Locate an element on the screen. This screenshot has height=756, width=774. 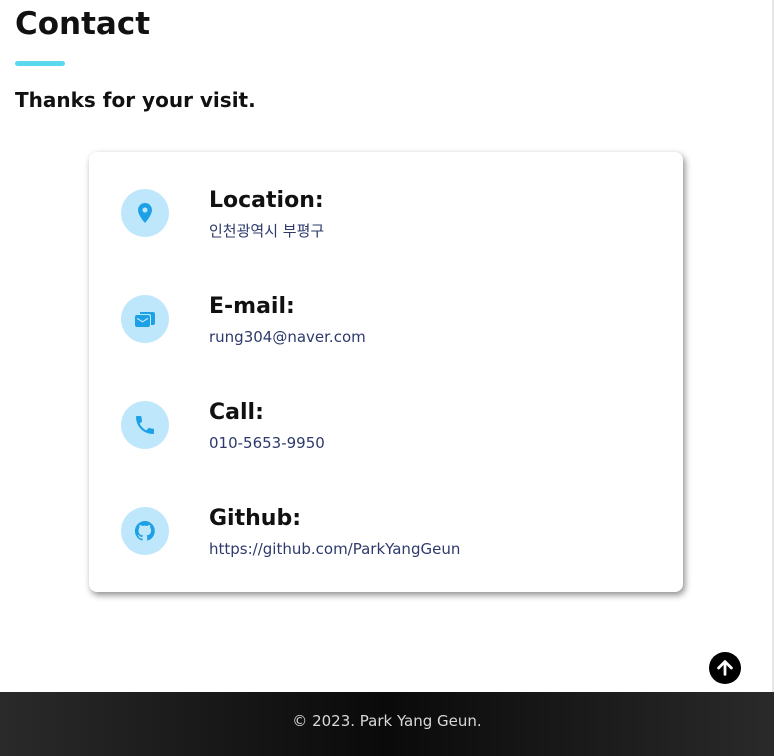
arrow-up-icon is located at coordinates (725, 668).